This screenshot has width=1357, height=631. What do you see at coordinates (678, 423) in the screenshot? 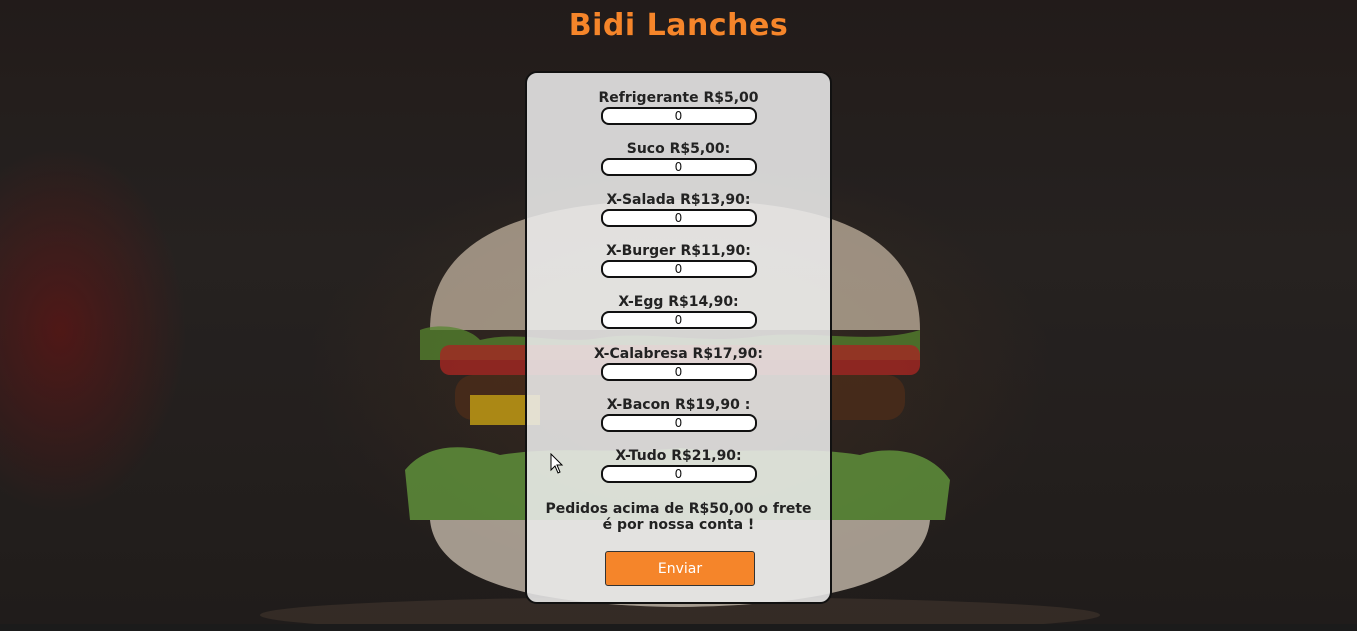
I see `quantity-input-x-bacon` at bounding box center [678, 423].